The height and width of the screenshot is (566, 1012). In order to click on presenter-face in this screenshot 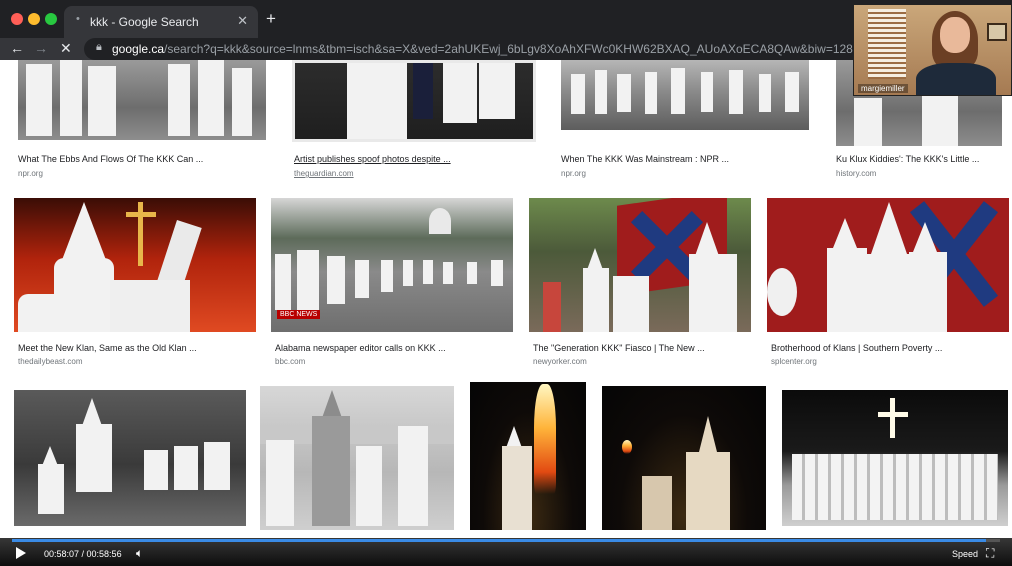, I will do `click(955, 35)`.